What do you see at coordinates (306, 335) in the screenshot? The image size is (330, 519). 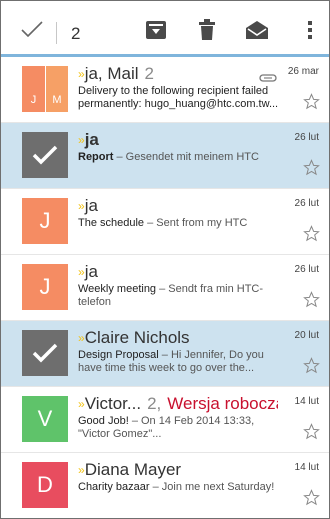 I see `message-date: 20 lut` at bounding box center [306, 335].